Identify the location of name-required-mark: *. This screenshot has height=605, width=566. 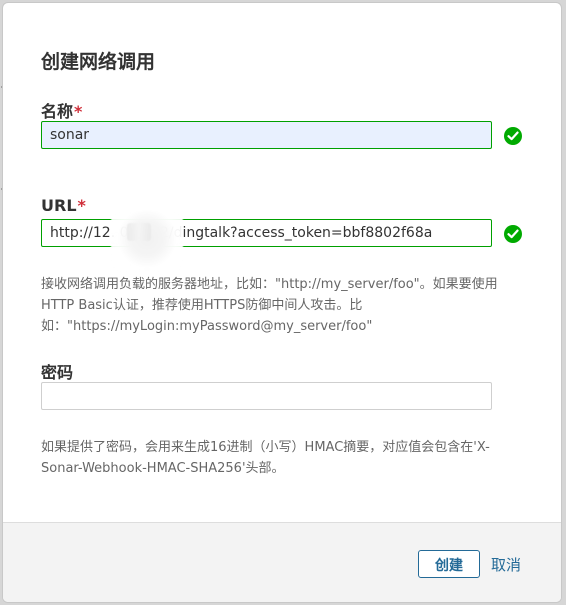
(78, 111).